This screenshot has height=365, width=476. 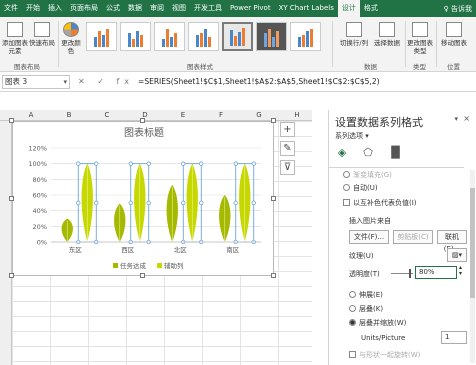 I want to click on stack-and-scale-option: 层叠并缩放(W), so click(x=377, y=323).